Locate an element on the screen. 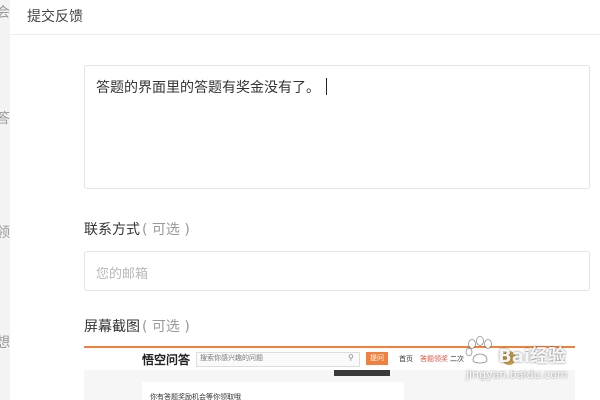 The height and width of the screenshot is (400, 600). background-glyph: 领 is located at coordinates (5, 233).